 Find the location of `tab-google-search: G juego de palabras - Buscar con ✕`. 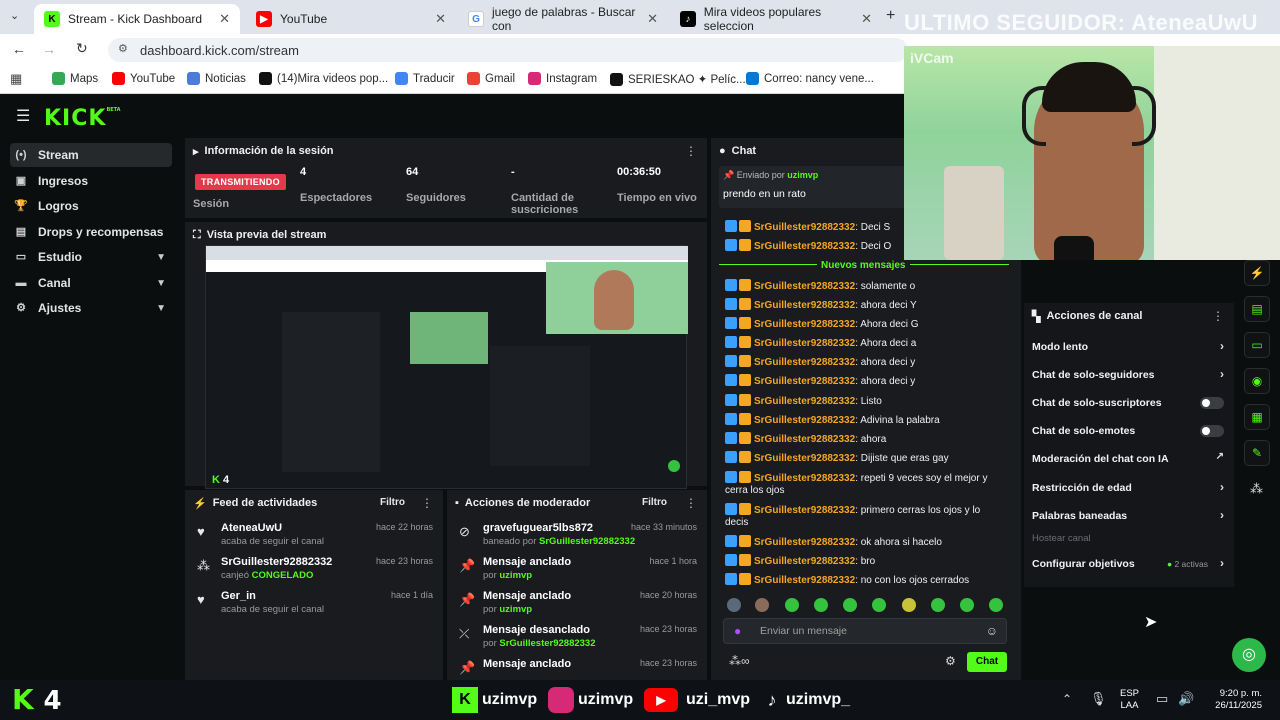

tab-google-search: G juego de palabras - Buscar con ✕ is located at coordinates (563, 19).